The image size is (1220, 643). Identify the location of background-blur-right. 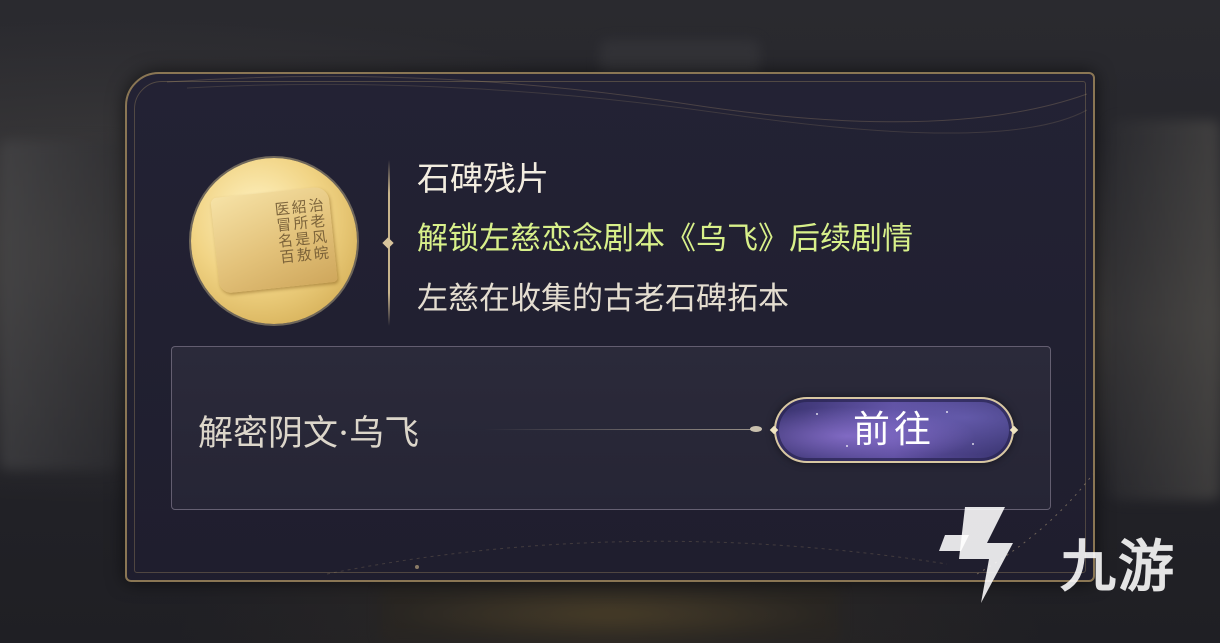
(1165, 310).